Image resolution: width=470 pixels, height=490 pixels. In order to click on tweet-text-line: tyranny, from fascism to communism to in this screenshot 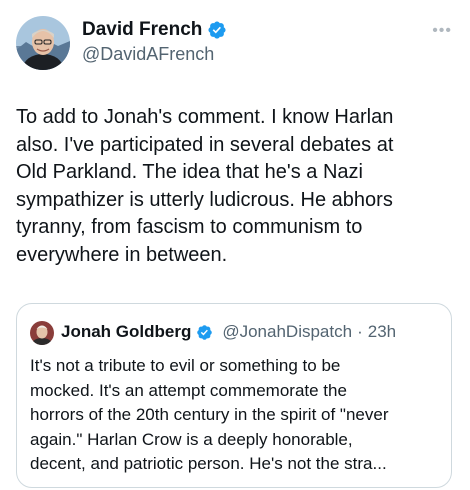, I will do `click(189, 227)`.